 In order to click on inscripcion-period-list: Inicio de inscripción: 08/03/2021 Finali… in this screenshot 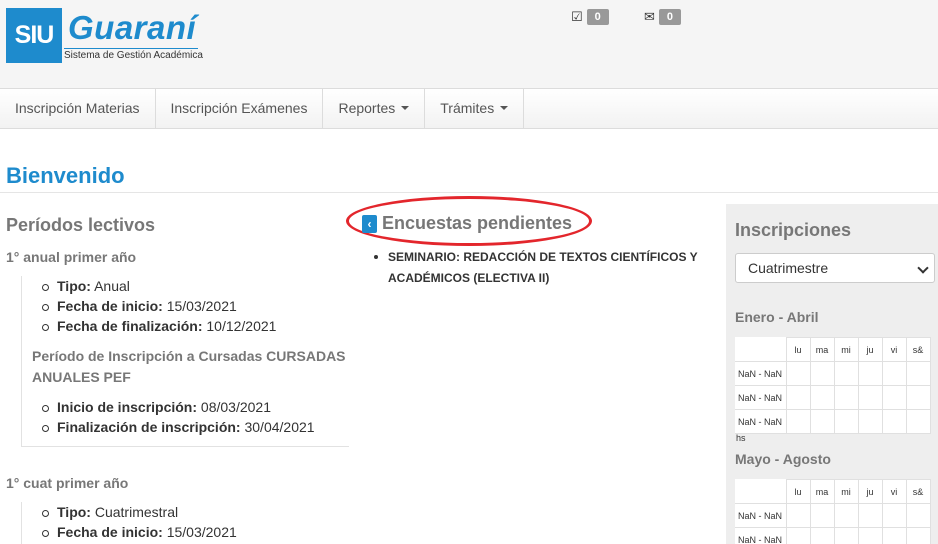, I will do `click(185, 417)`.